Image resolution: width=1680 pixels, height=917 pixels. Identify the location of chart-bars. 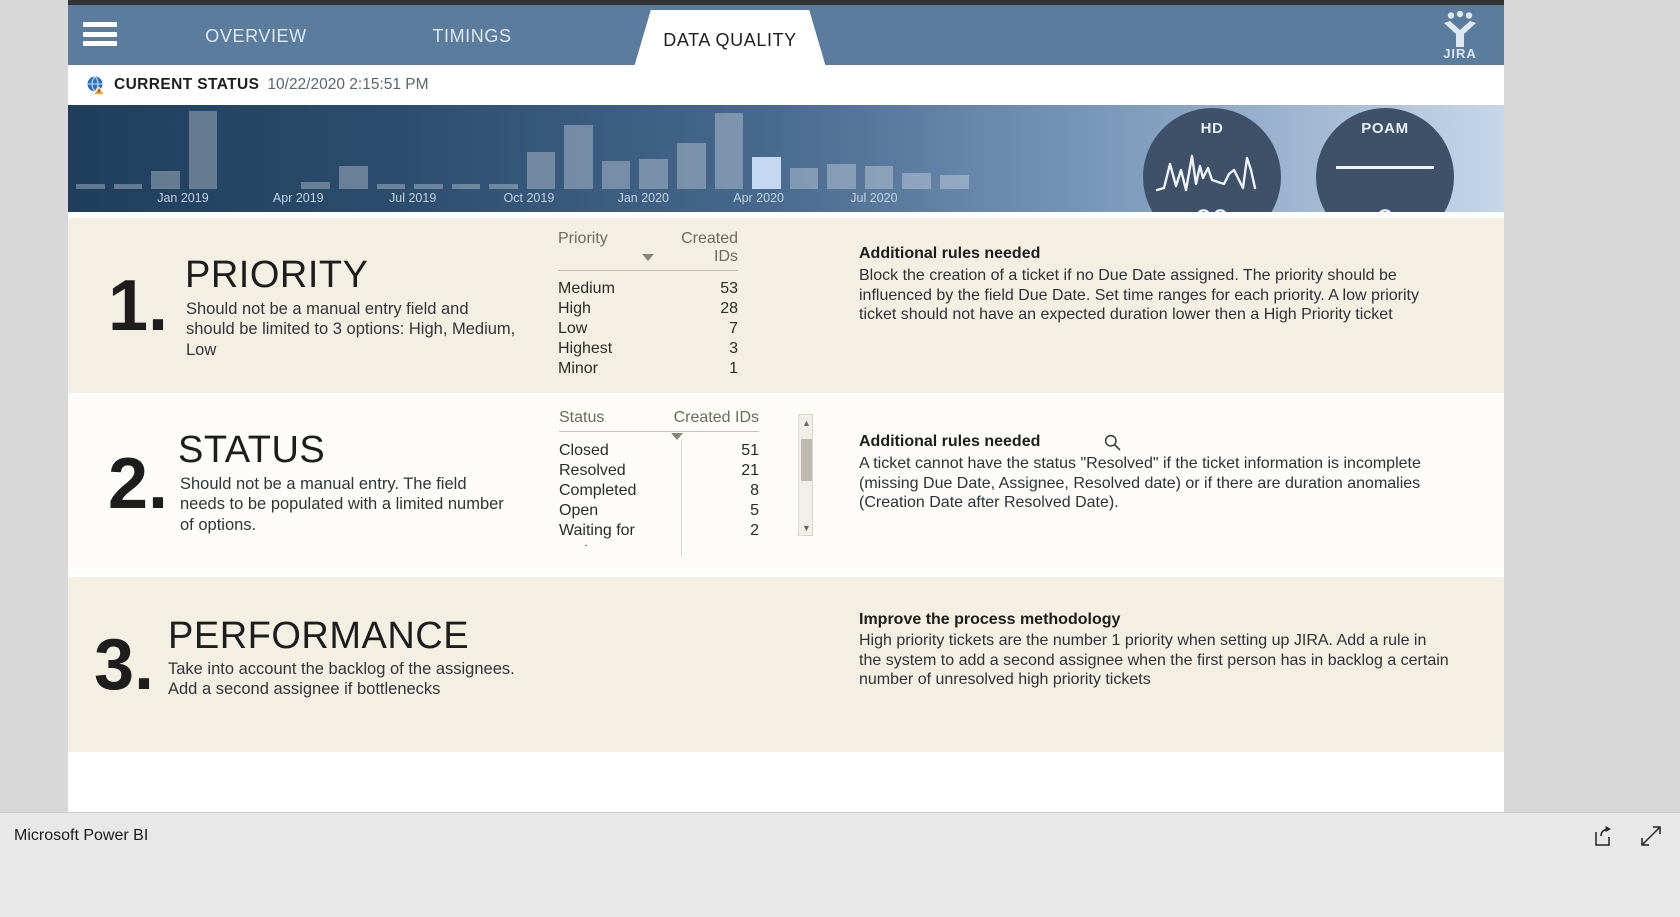
(541, 149).